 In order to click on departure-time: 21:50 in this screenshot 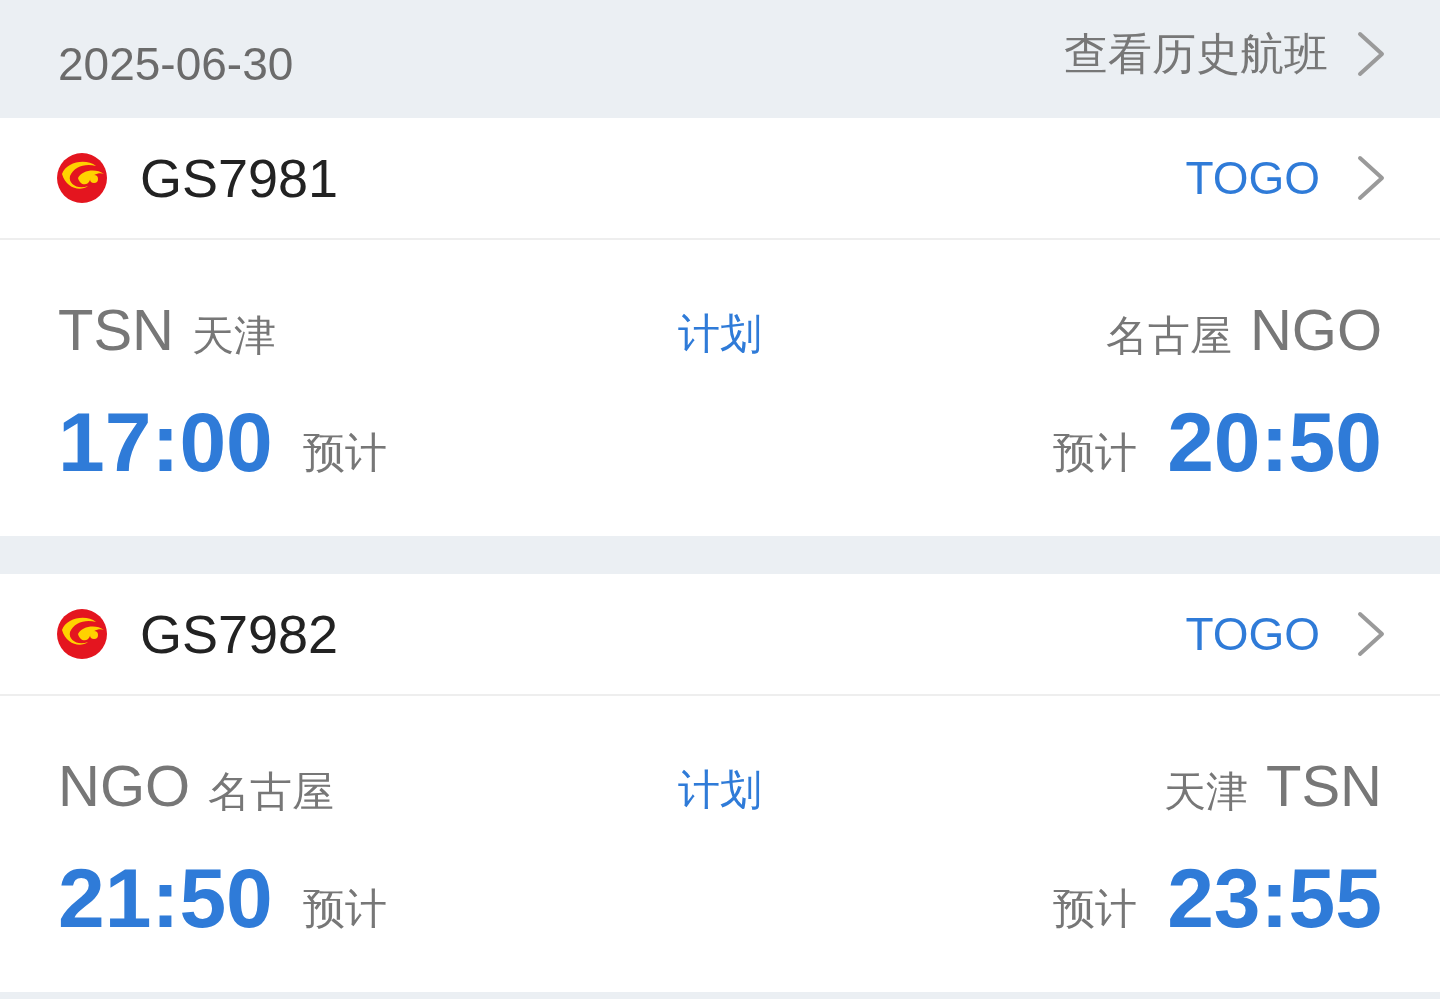, I will do `click(165, 898)`.